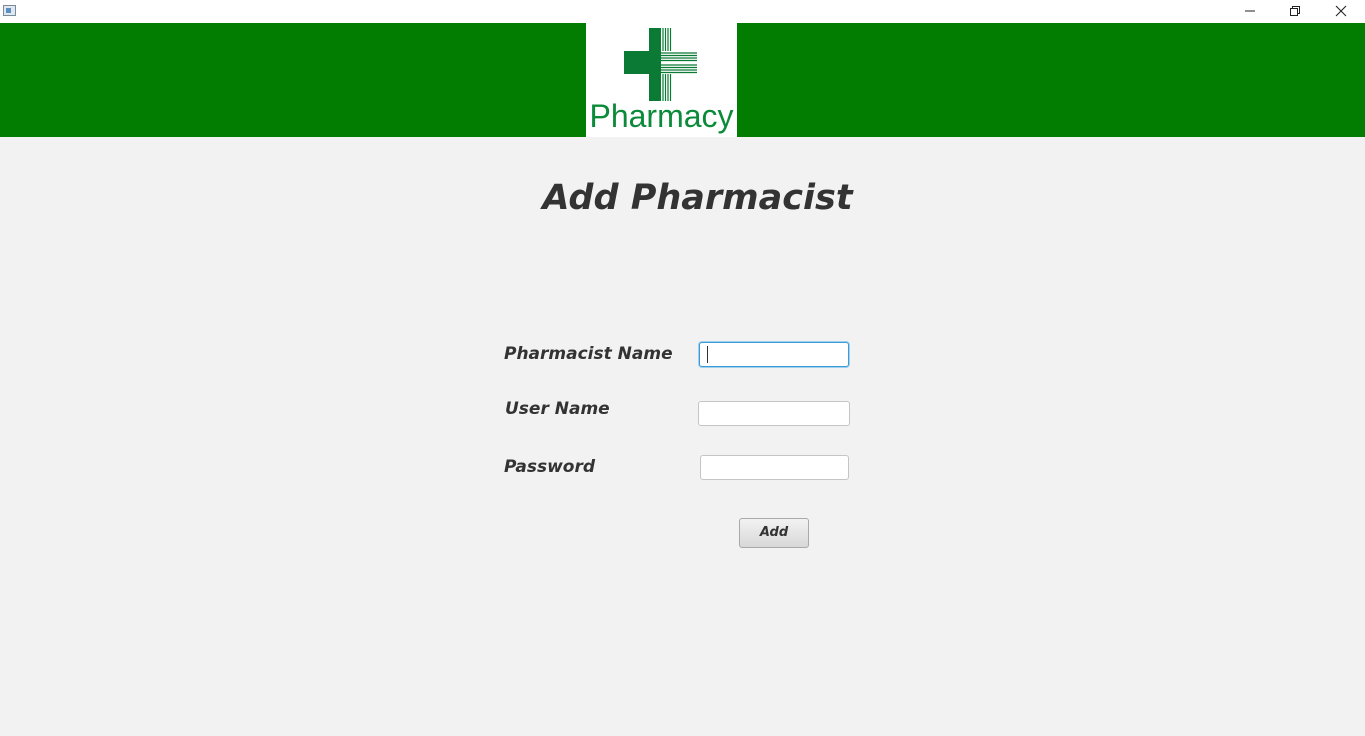 This screenshot has height=736, width=1365. I want to click on minimize-button, so click(1250, 11).